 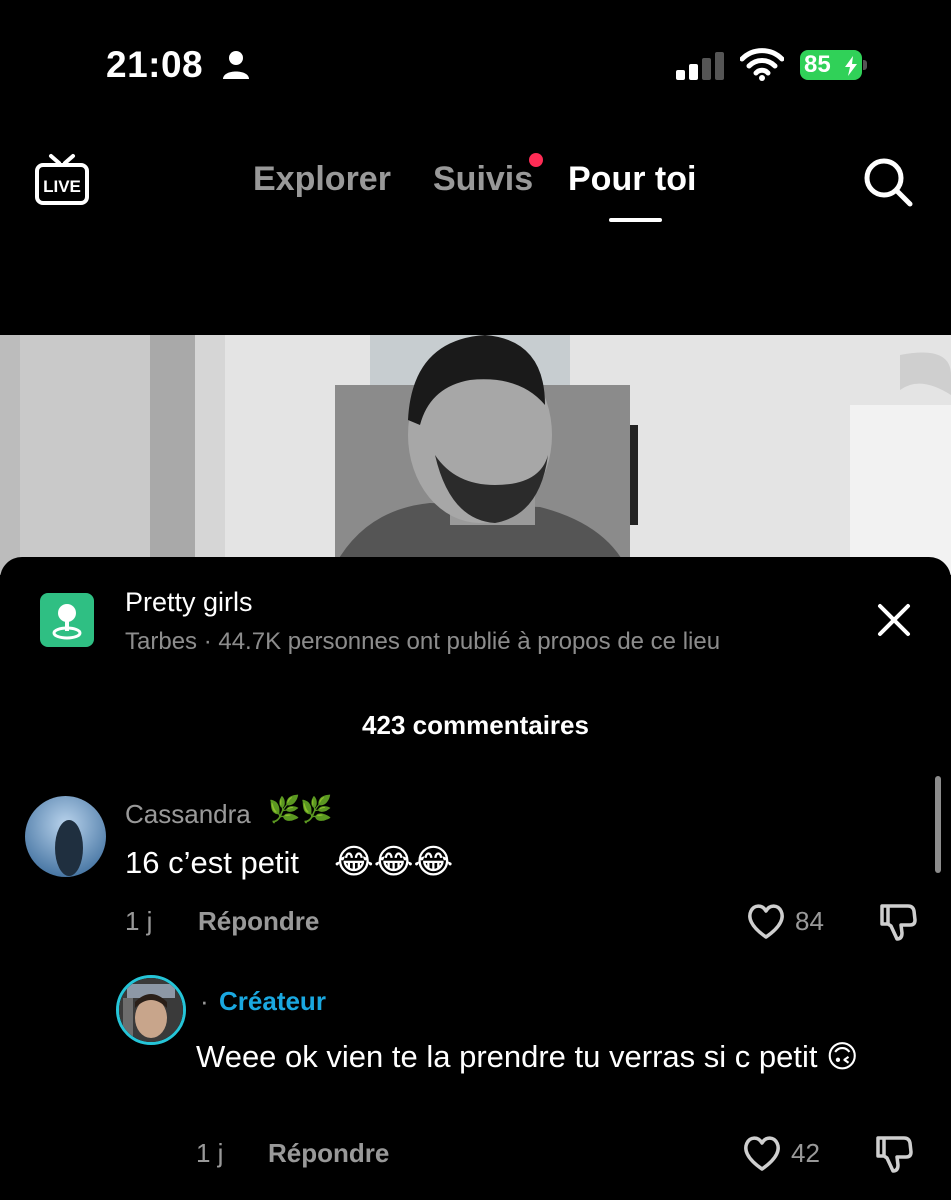 I want to click on map-pin-icon, so click(x=67, y=622).